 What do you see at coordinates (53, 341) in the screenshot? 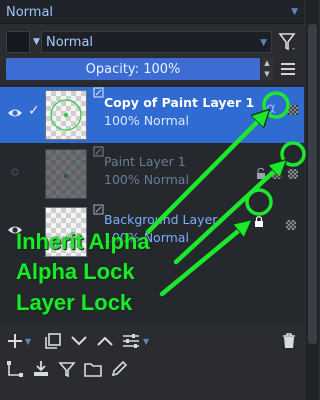
I see `duplicate-layer-icon` at bounding box center [53, 341].